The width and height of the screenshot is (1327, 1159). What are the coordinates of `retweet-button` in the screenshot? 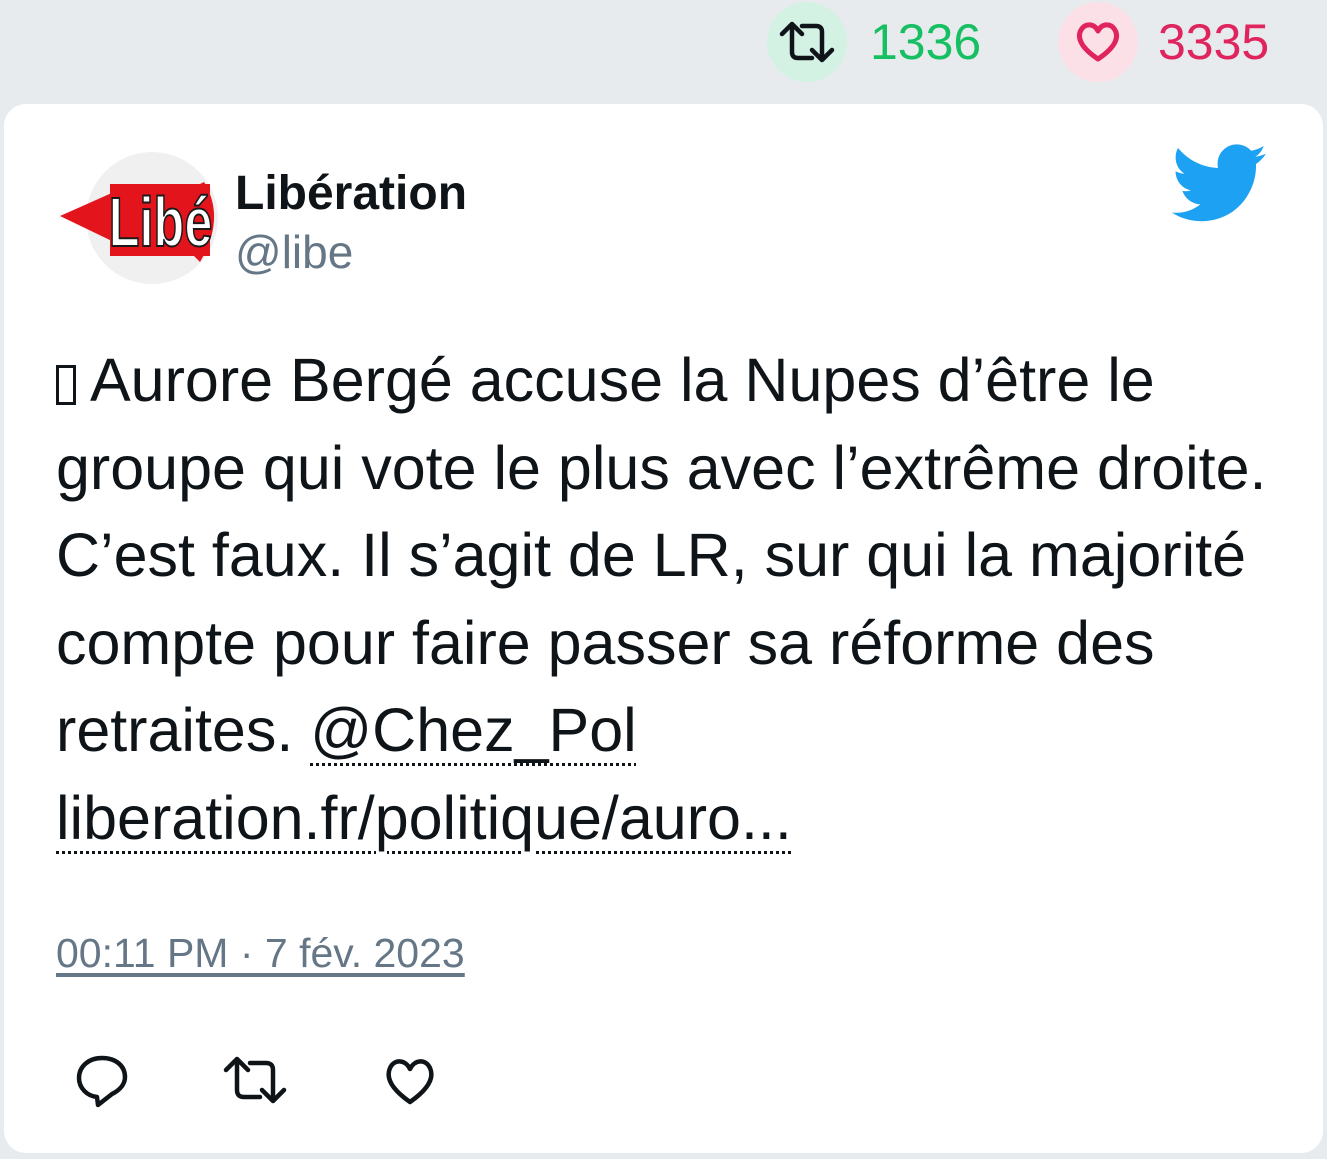 It's located at (255, 1080).